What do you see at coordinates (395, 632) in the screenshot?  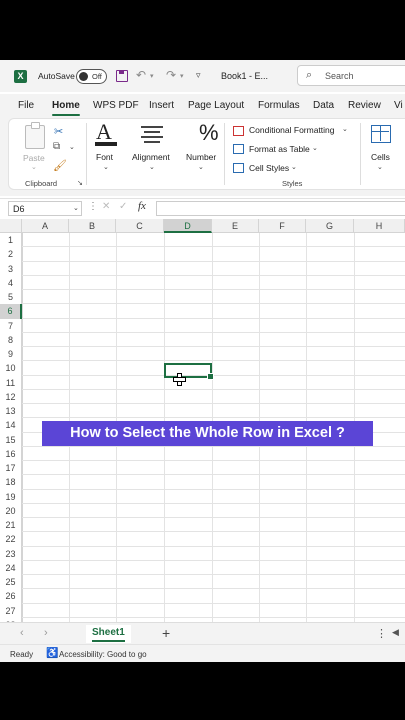 I see `scroll-left-icon: ◀` at bounding box center [395, 632].